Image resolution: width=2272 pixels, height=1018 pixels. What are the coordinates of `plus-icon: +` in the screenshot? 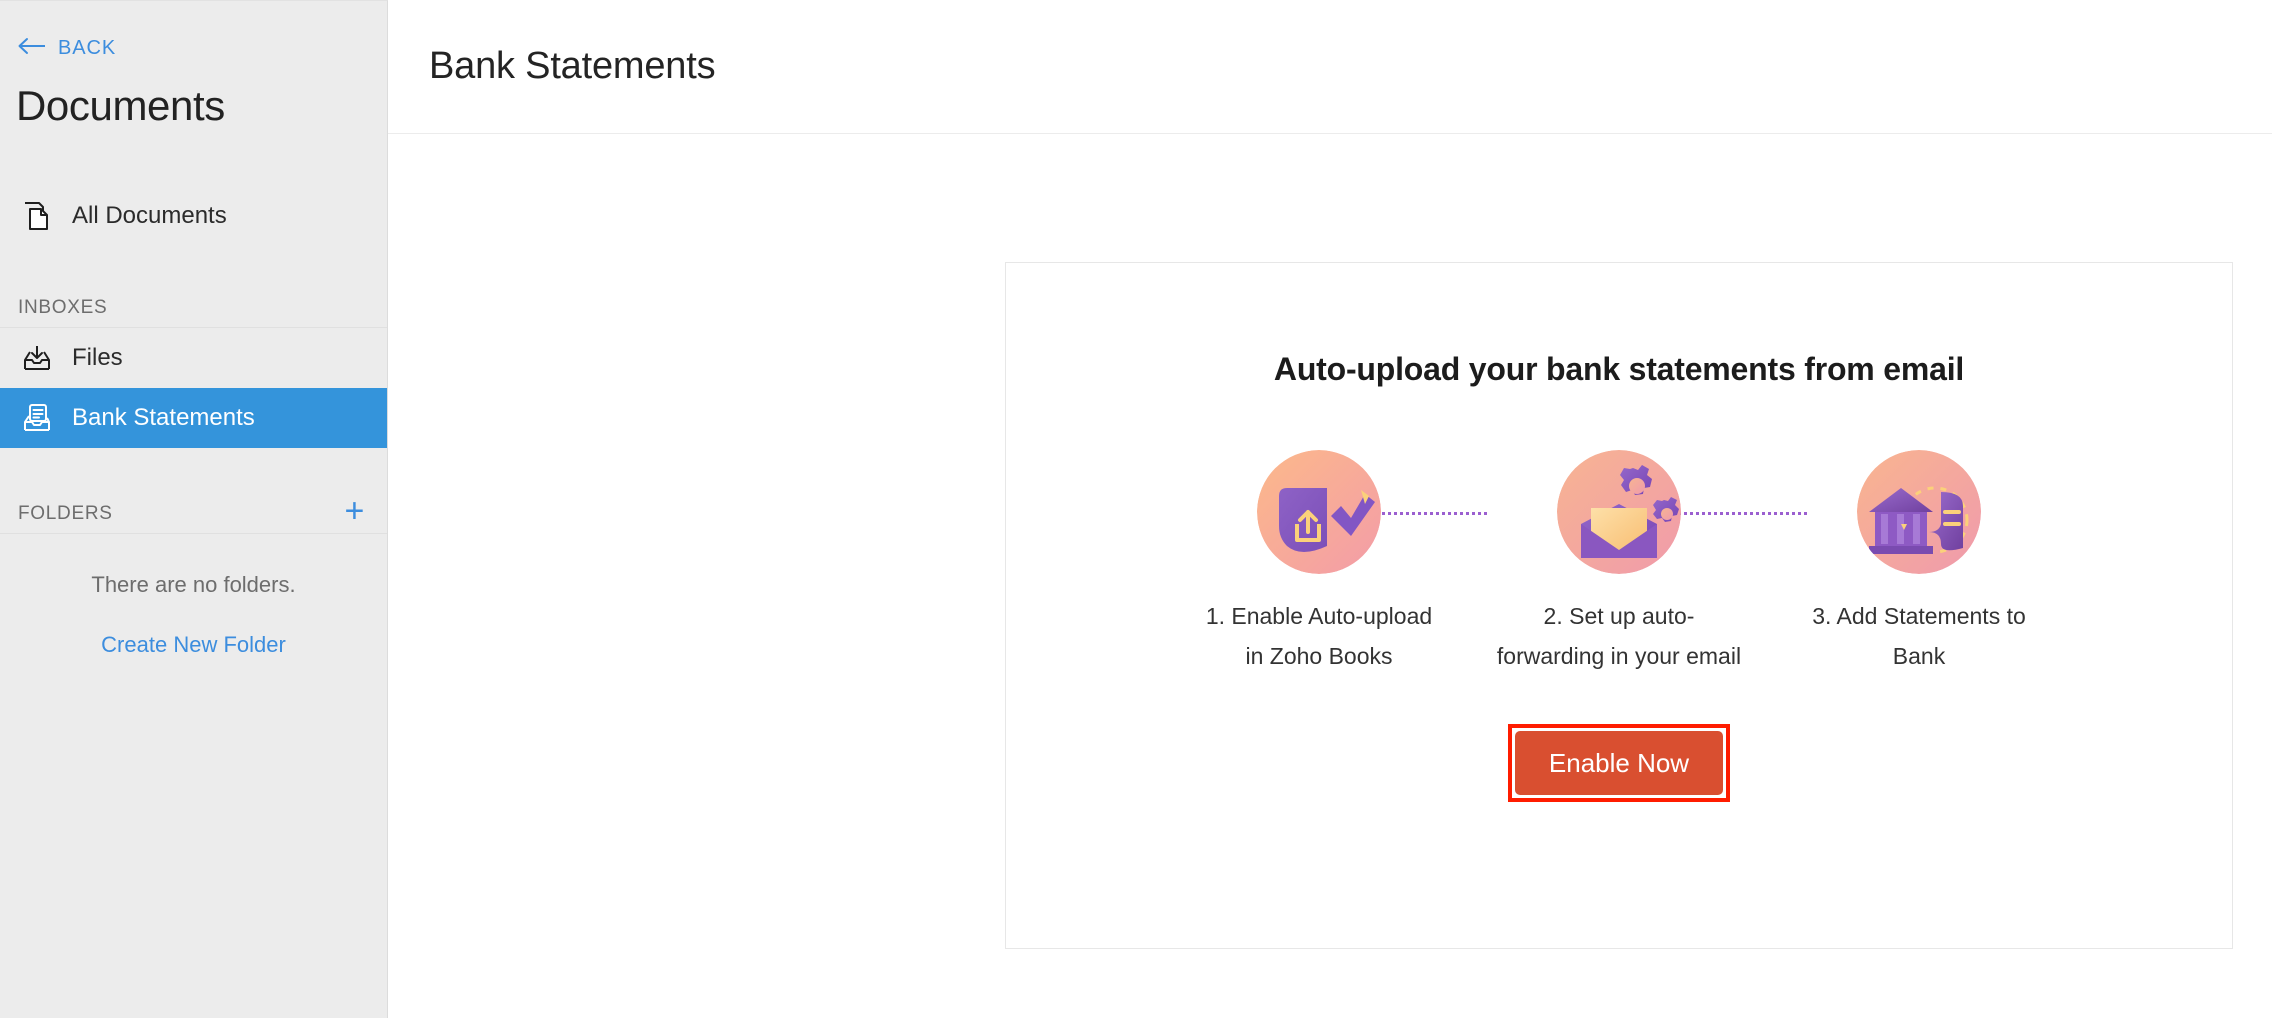 It's located at (354, 511).